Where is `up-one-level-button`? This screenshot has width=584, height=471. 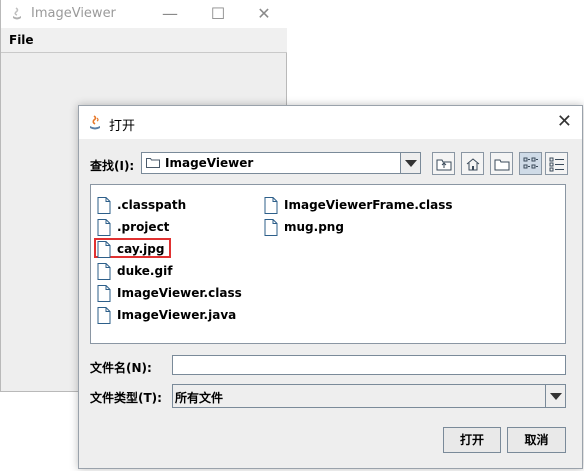
up-one-level-button is located at coordinates (443, 163).